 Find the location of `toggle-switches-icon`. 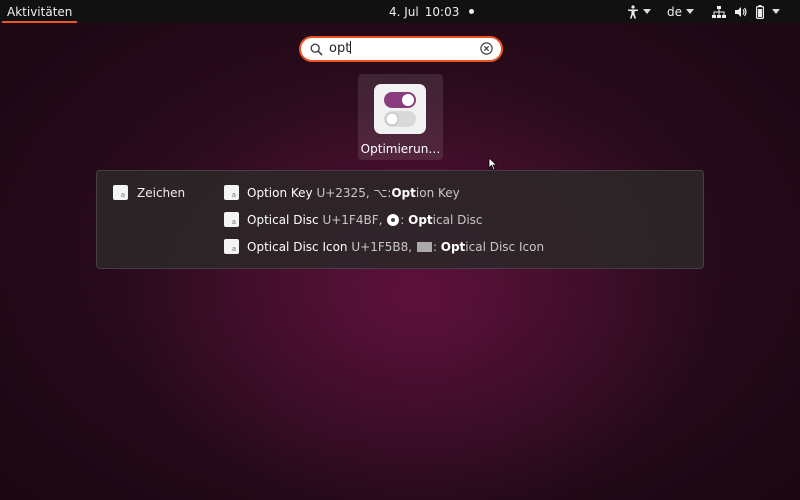

toggle-switches-icon is located at coordinates (400, 109).